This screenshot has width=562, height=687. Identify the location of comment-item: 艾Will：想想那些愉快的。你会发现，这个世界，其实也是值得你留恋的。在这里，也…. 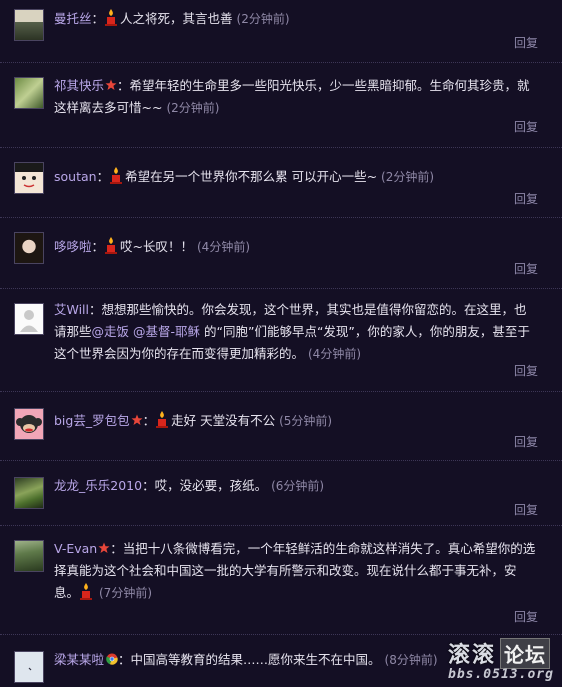
(281, 340).